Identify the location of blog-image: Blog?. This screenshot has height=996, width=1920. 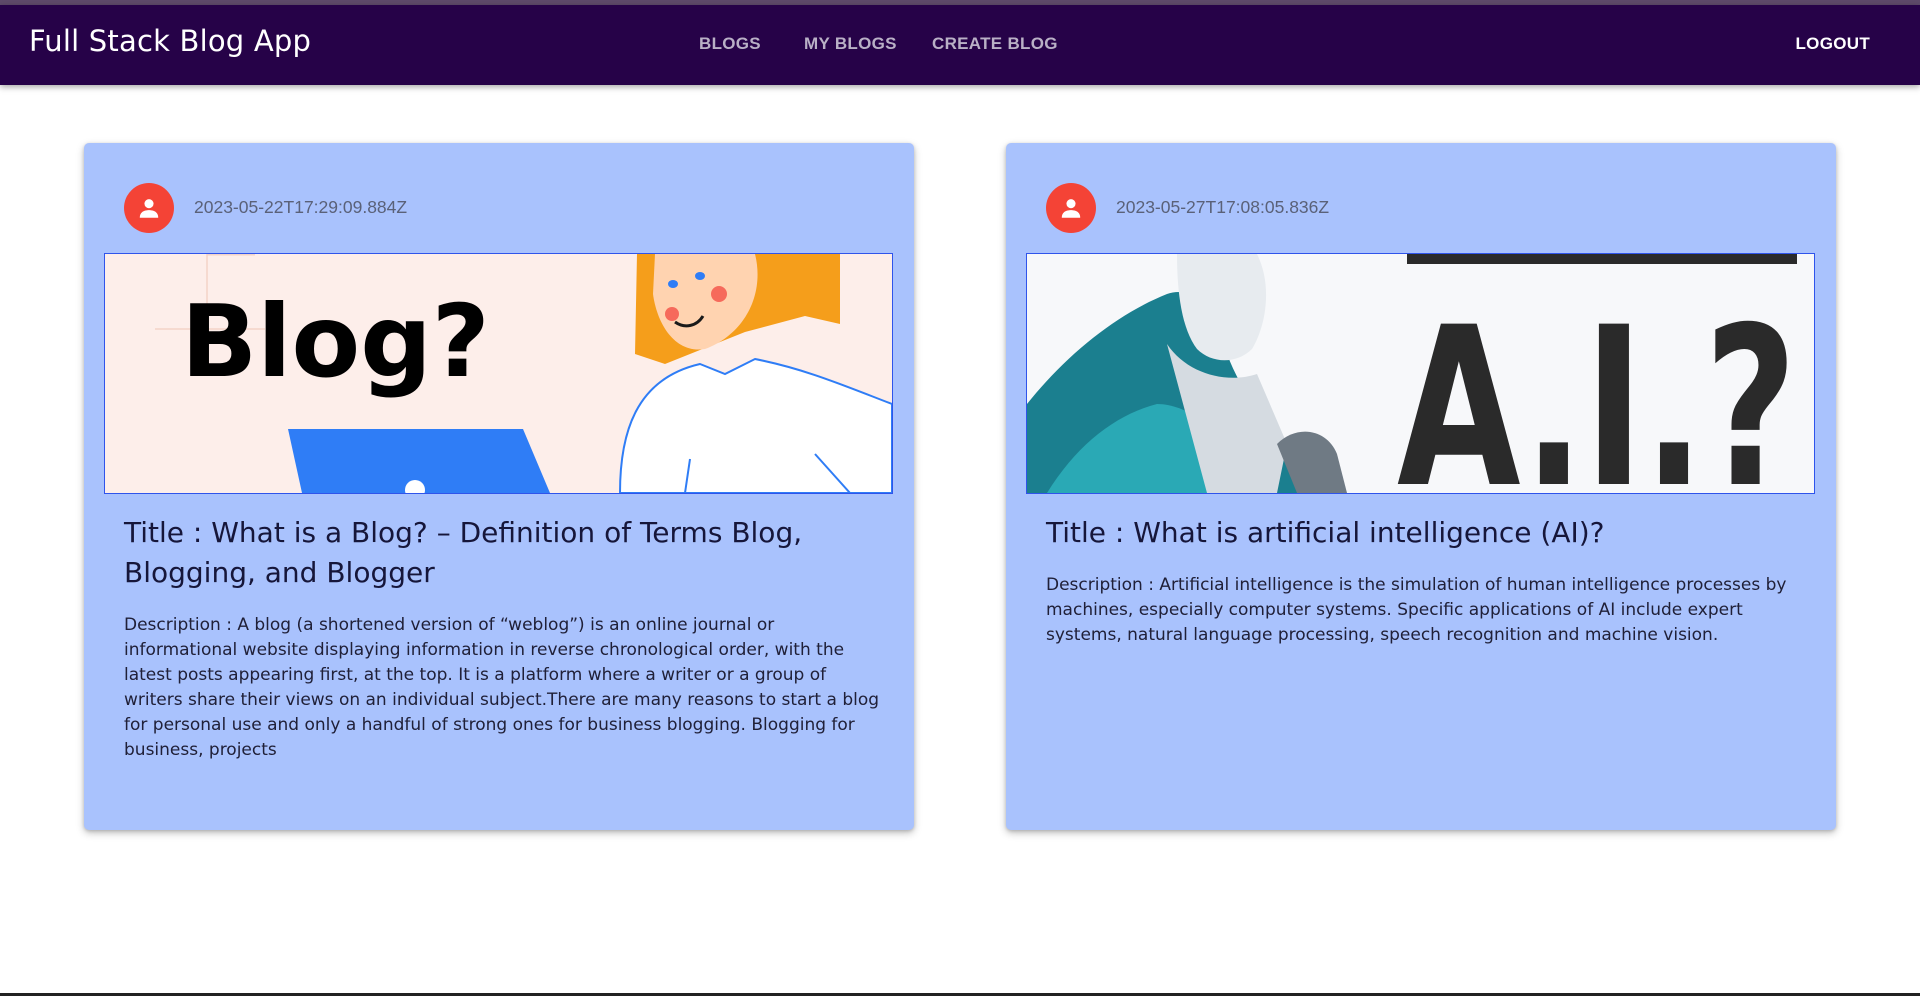
(498, 373).